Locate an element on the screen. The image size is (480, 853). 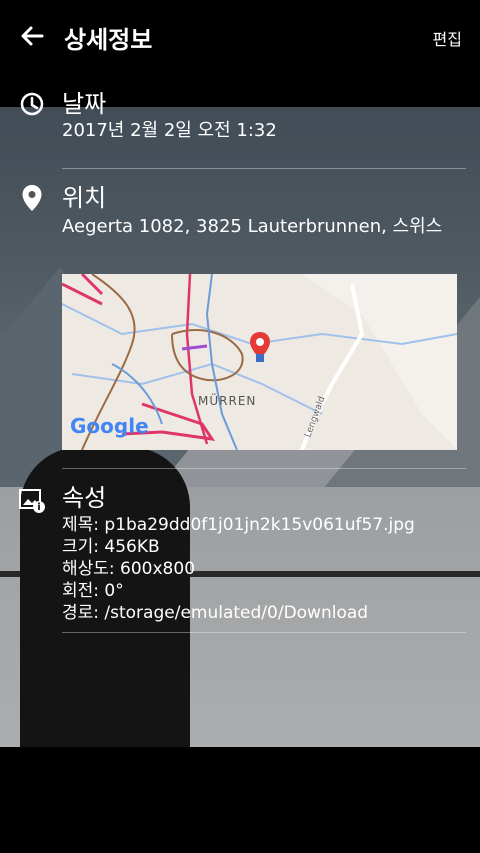
properties-title: 속성 is located at coordinates (84, 498).